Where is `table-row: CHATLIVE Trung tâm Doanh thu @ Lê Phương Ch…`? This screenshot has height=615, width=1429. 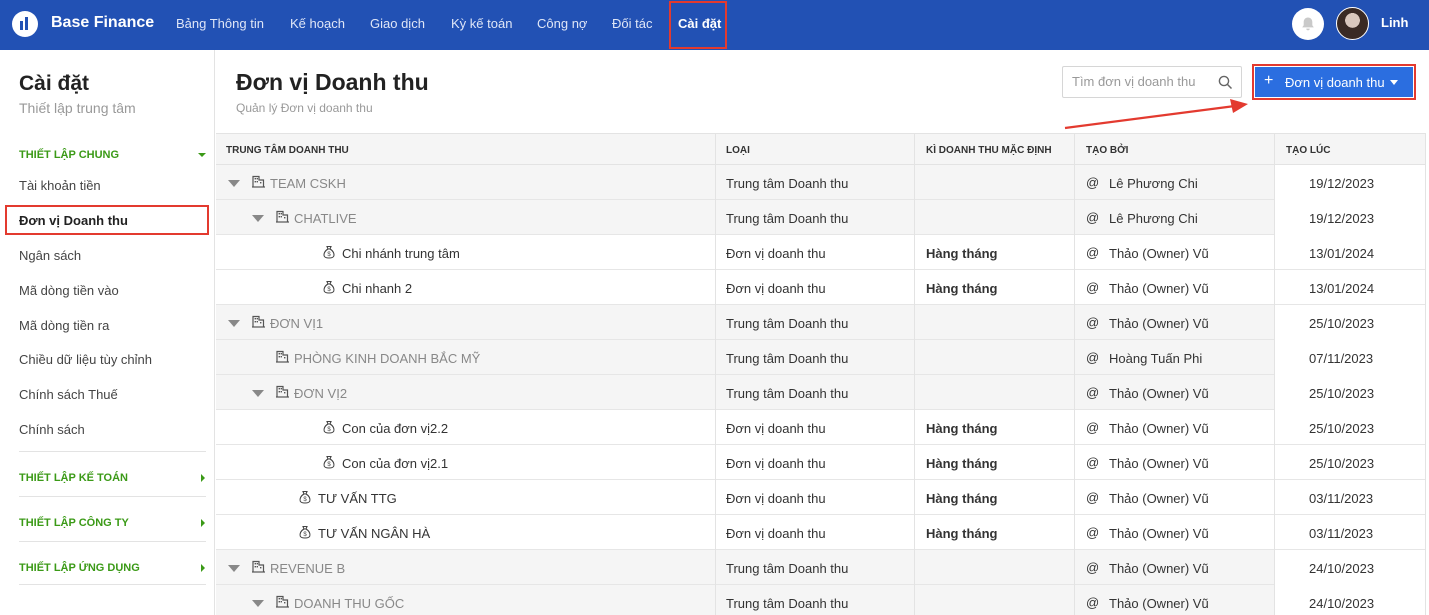
table-row: CHATLIVE Trung tâm Doanh thu @ Lê Phương Ch… is located at coordinates (821, 217).